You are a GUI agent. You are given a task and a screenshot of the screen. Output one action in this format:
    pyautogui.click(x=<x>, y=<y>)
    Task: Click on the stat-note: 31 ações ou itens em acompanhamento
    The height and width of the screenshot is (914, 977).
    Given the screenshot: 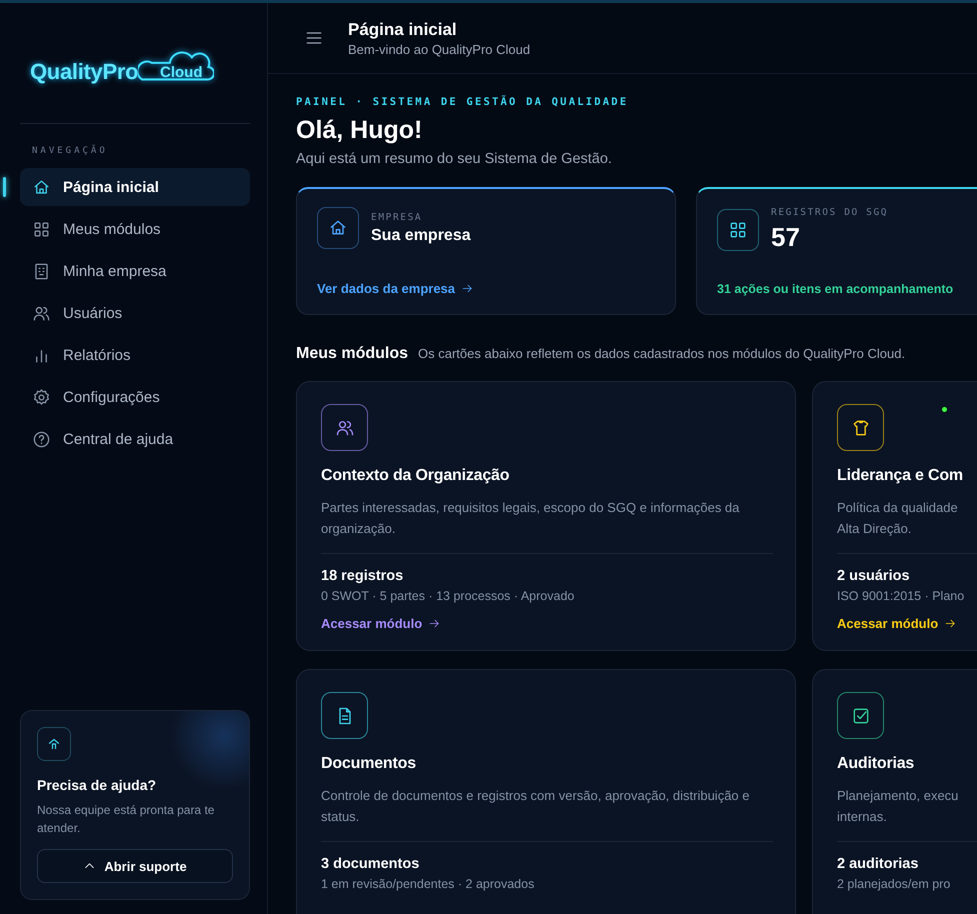 What is the action you would take?
    pyautogui.click(x=835, y=289)
    